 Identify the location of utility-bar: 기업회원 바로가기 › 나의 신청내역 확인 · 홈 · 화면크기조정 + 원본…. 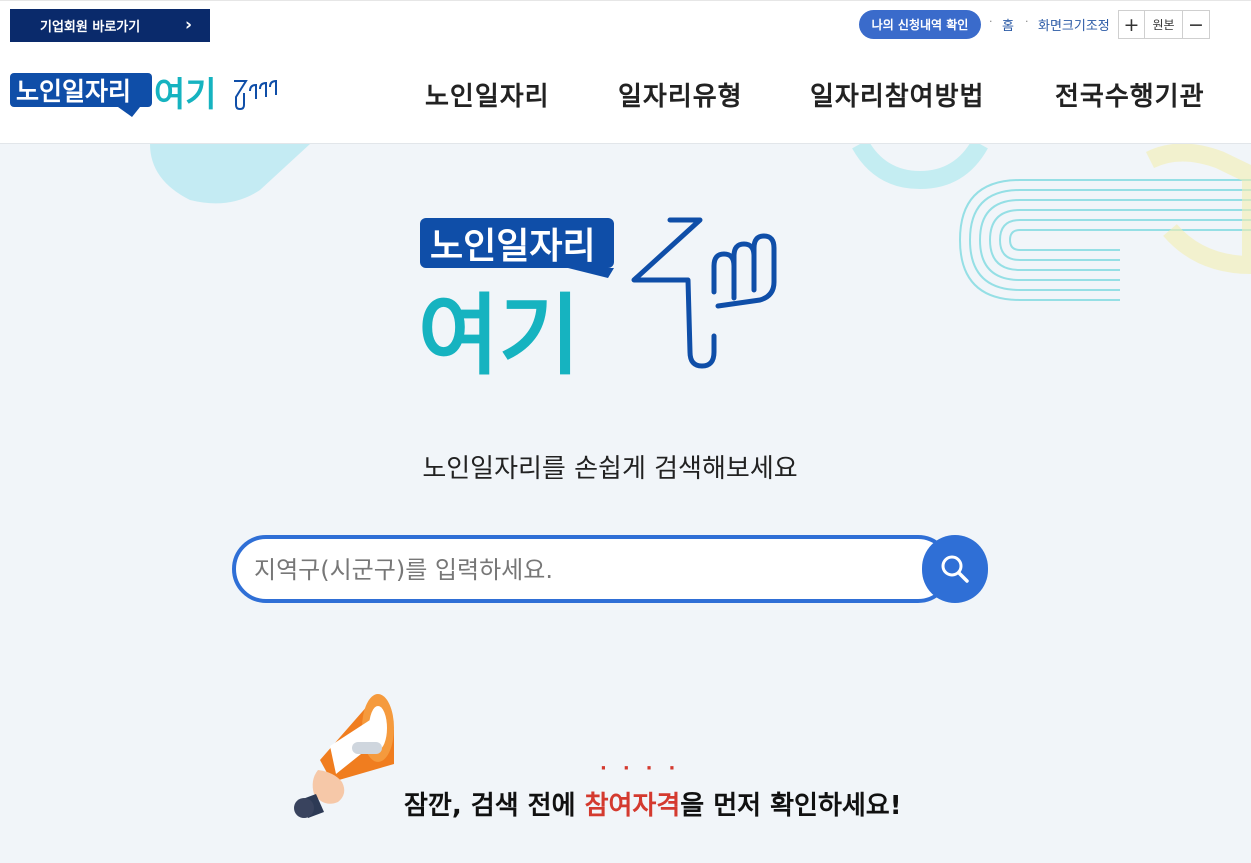
(625, 21).